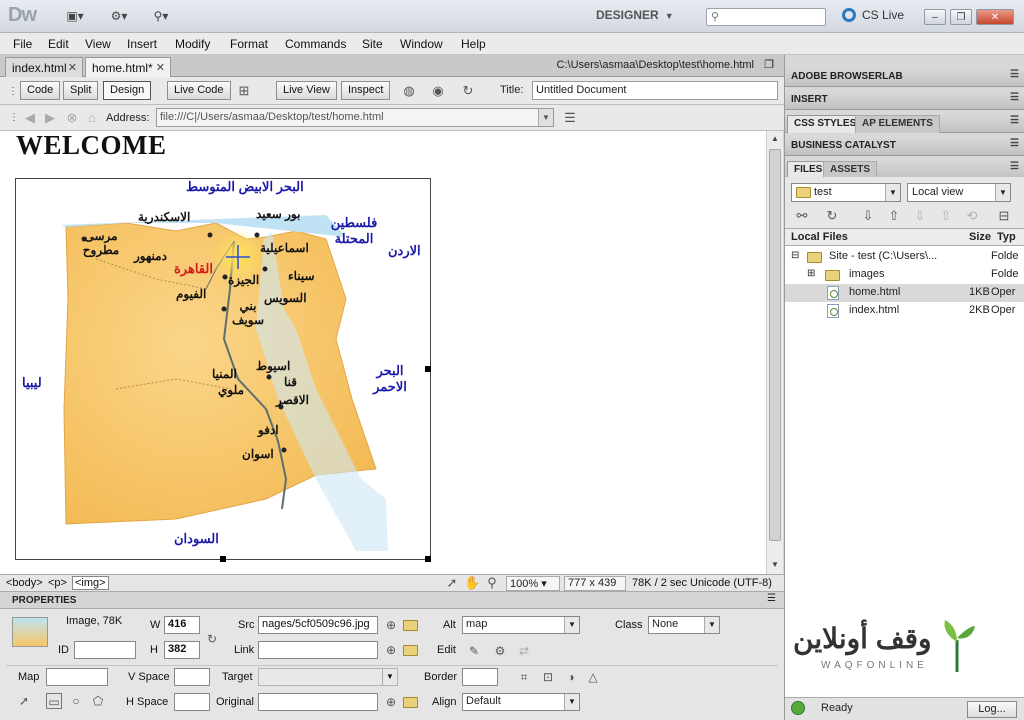 The height and width of the screenshot is (720, 1024). Describe the element at coordinates (44, 67) in the screenshot. I see `tab-index-html: index.html ✕` at that location.